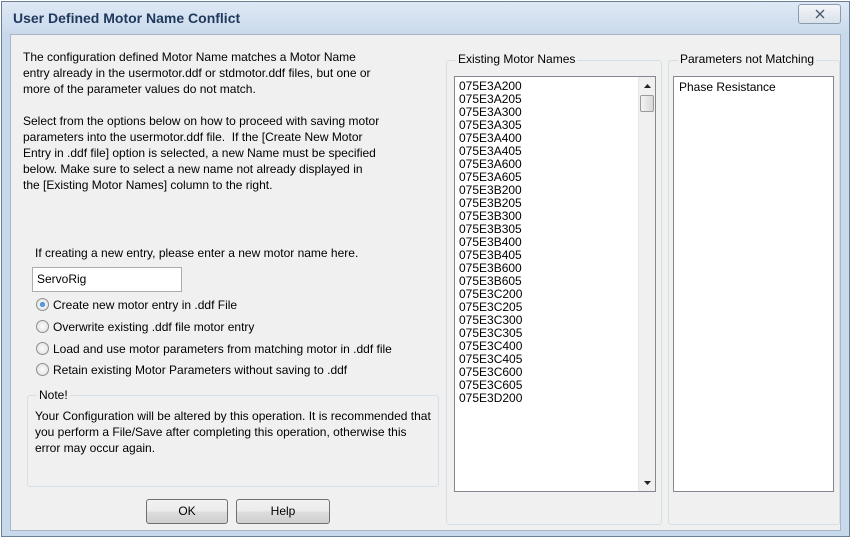  I want to click on params-list: Phase Resistance, so click(753, 85).